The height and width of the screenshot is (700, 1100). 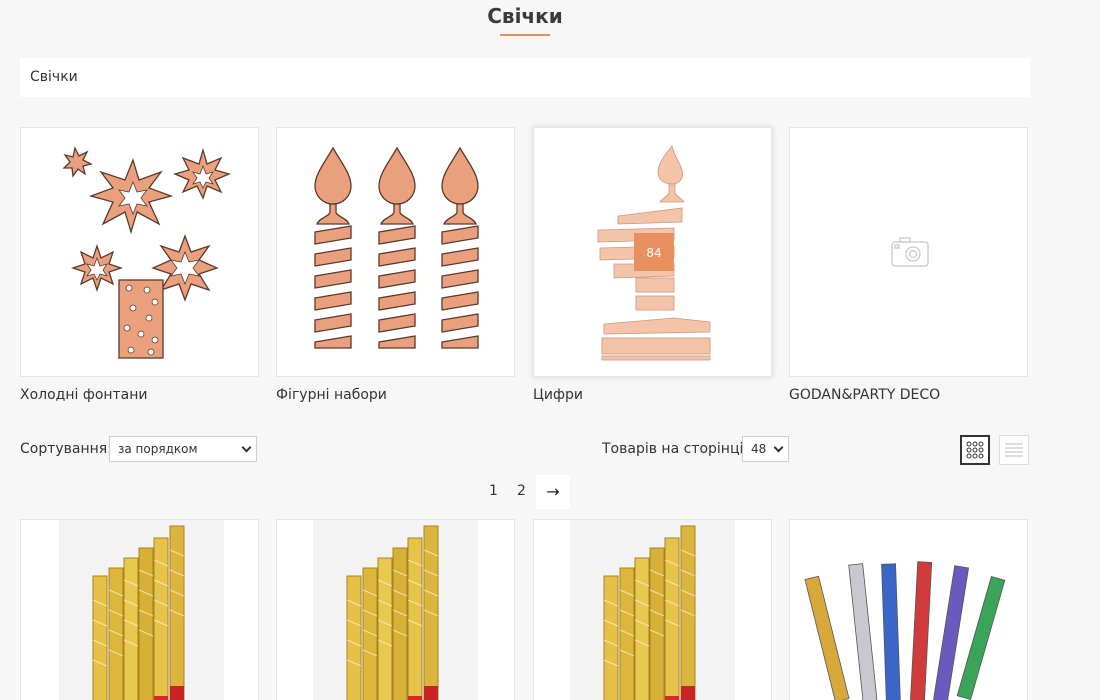 I want to click on page-link-1: 1, so click(x=493, y=491).